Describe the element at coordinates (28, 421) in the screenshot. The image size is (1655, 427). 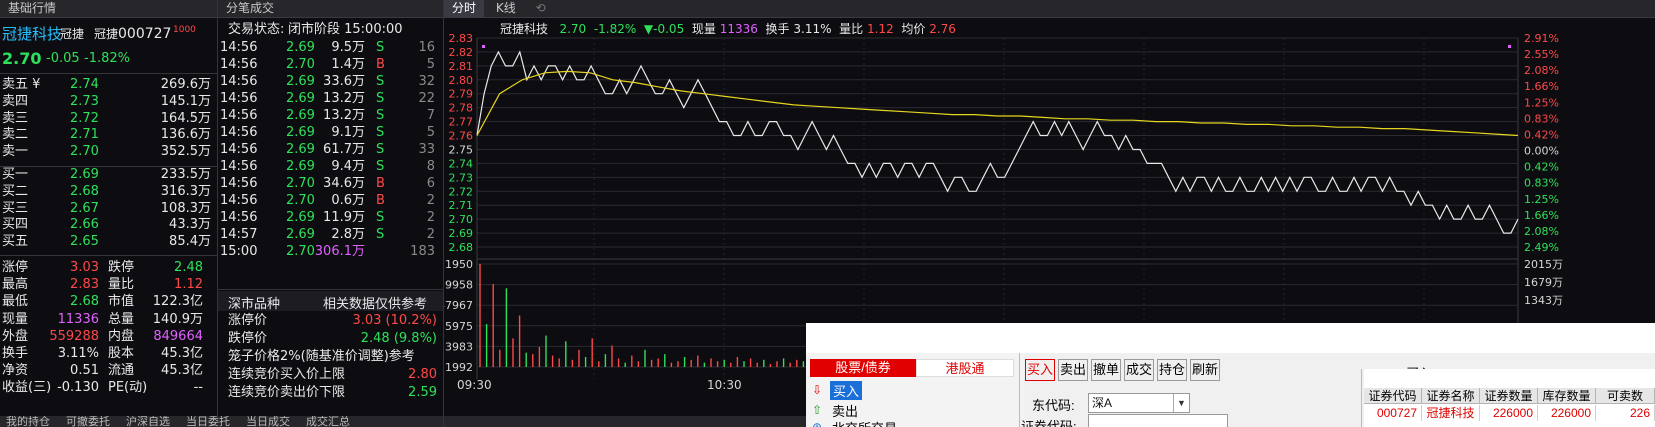
I see `bottom-tab: 我的持仓` at that location.